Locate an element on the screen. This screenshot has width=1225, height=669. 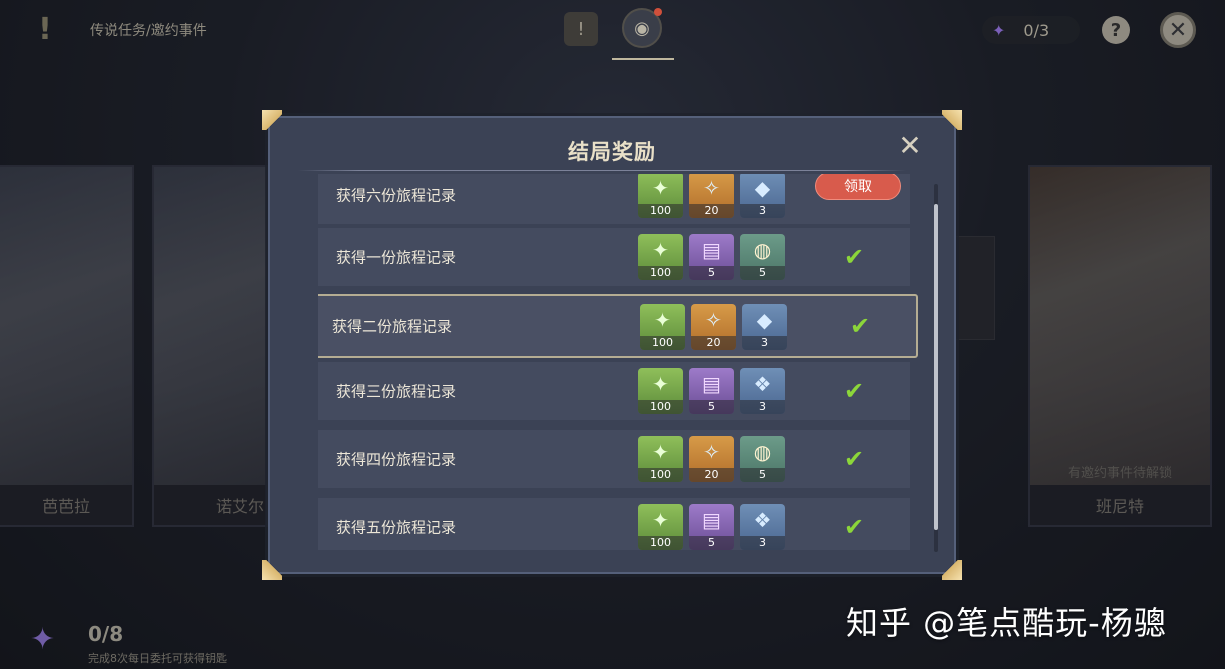
keys-hint: 完成8次每日委托可获得钥匙 is located at coordinates (157, 658).